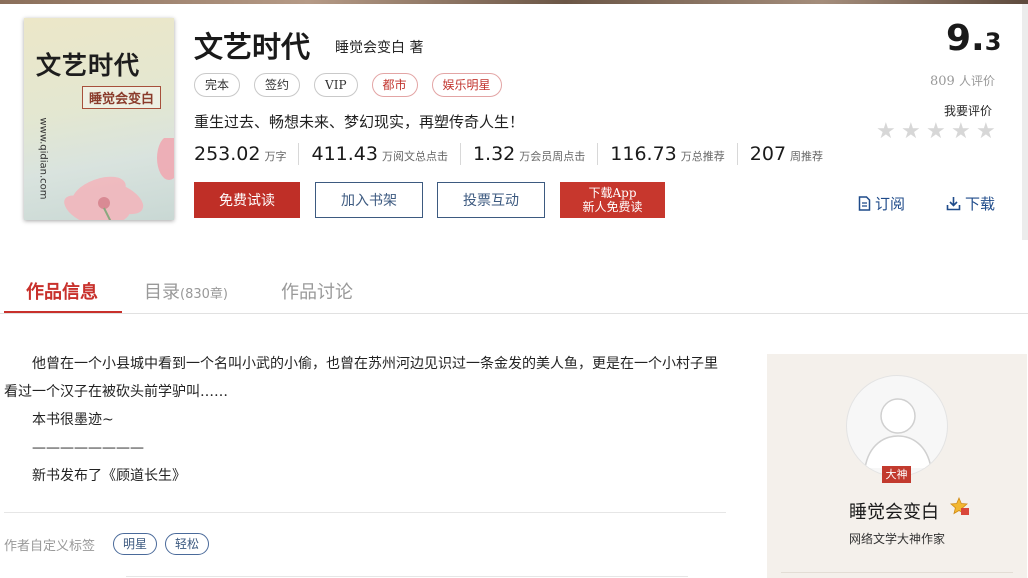  I want to click on book-intro: 重生过去、畅想未来、梦幻现实，再塑传奇人生！, so click(359, 122).